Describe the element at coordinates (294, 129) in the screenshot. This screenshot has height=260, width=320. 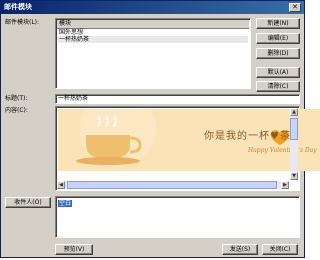
I see `vertical-scroll-thumb` at that location.